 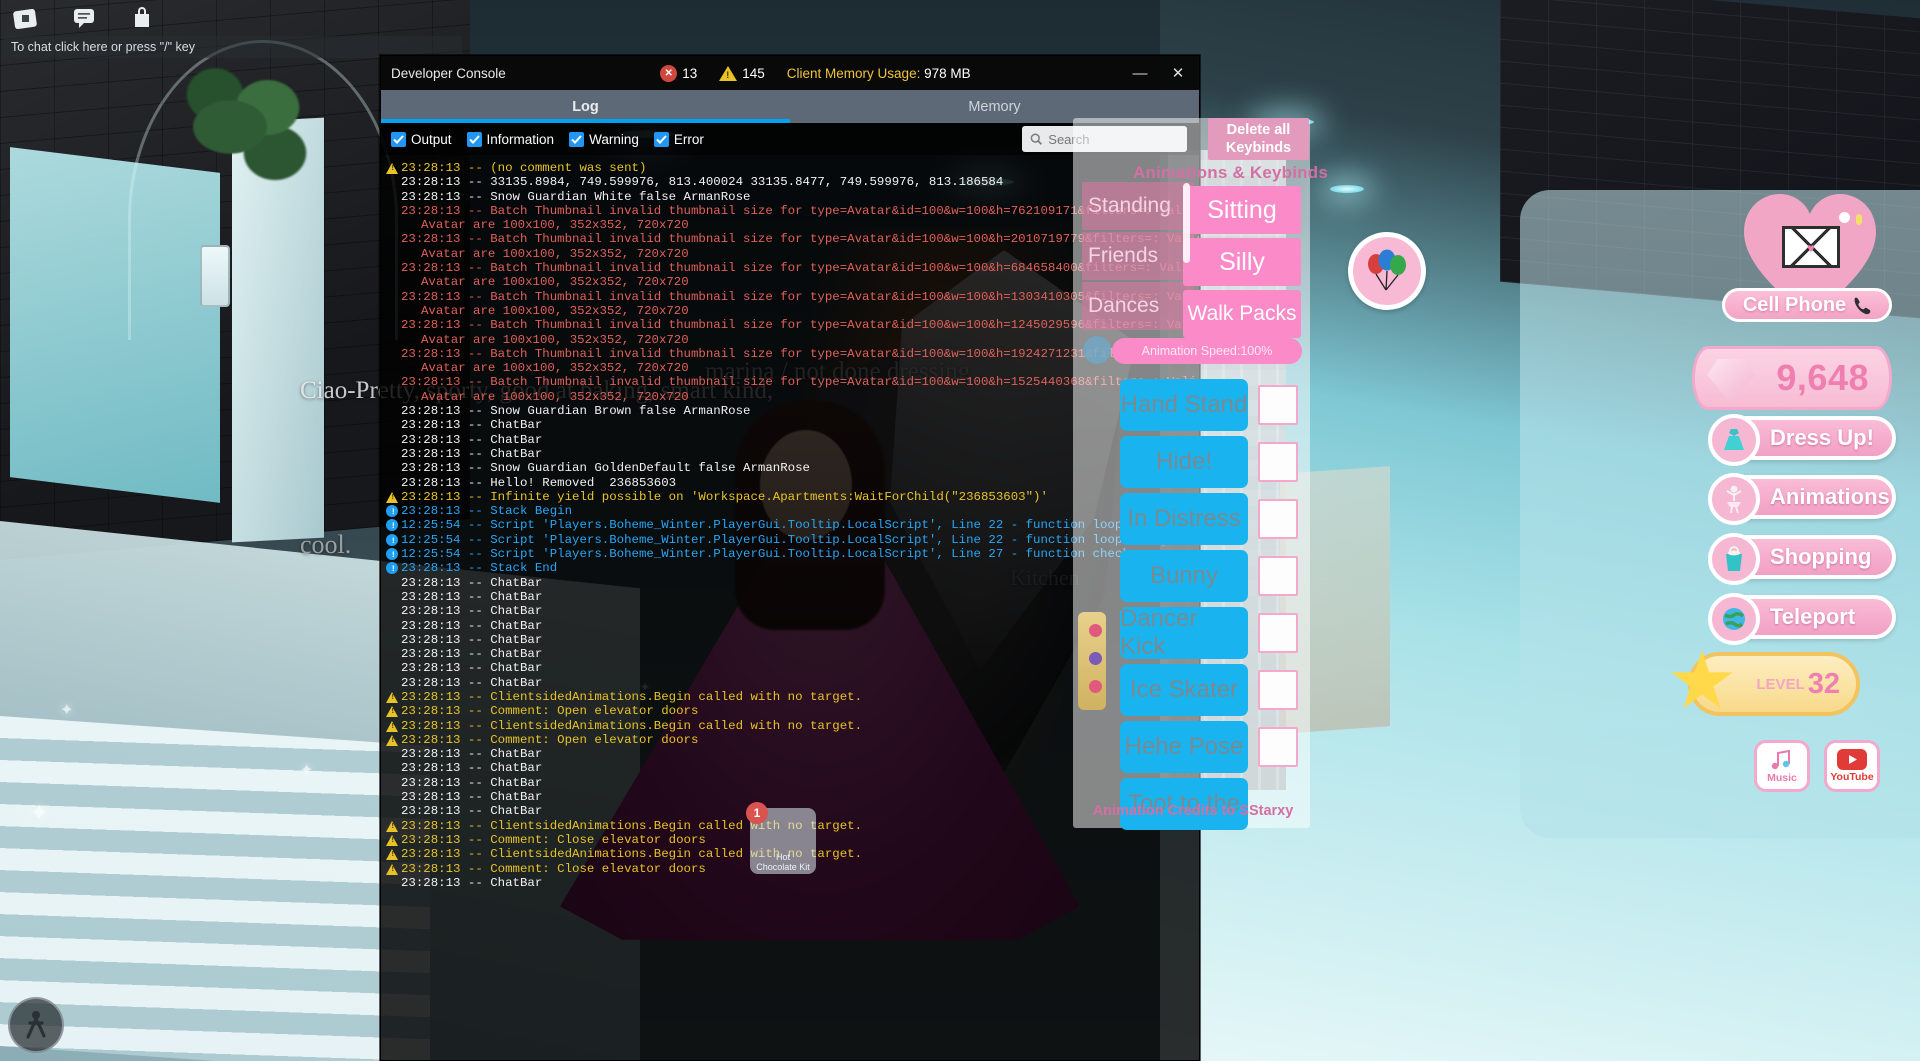 I want to click on category-silly: Silly, so click(x=1242, y=262).